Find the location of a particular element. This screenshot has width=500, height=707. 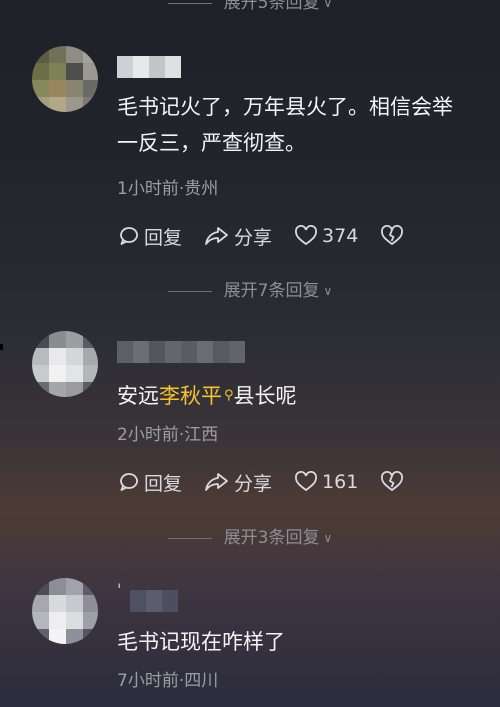

expand-replies-top: 展开5条回复 ∨ is located at coordinates (250, 7).